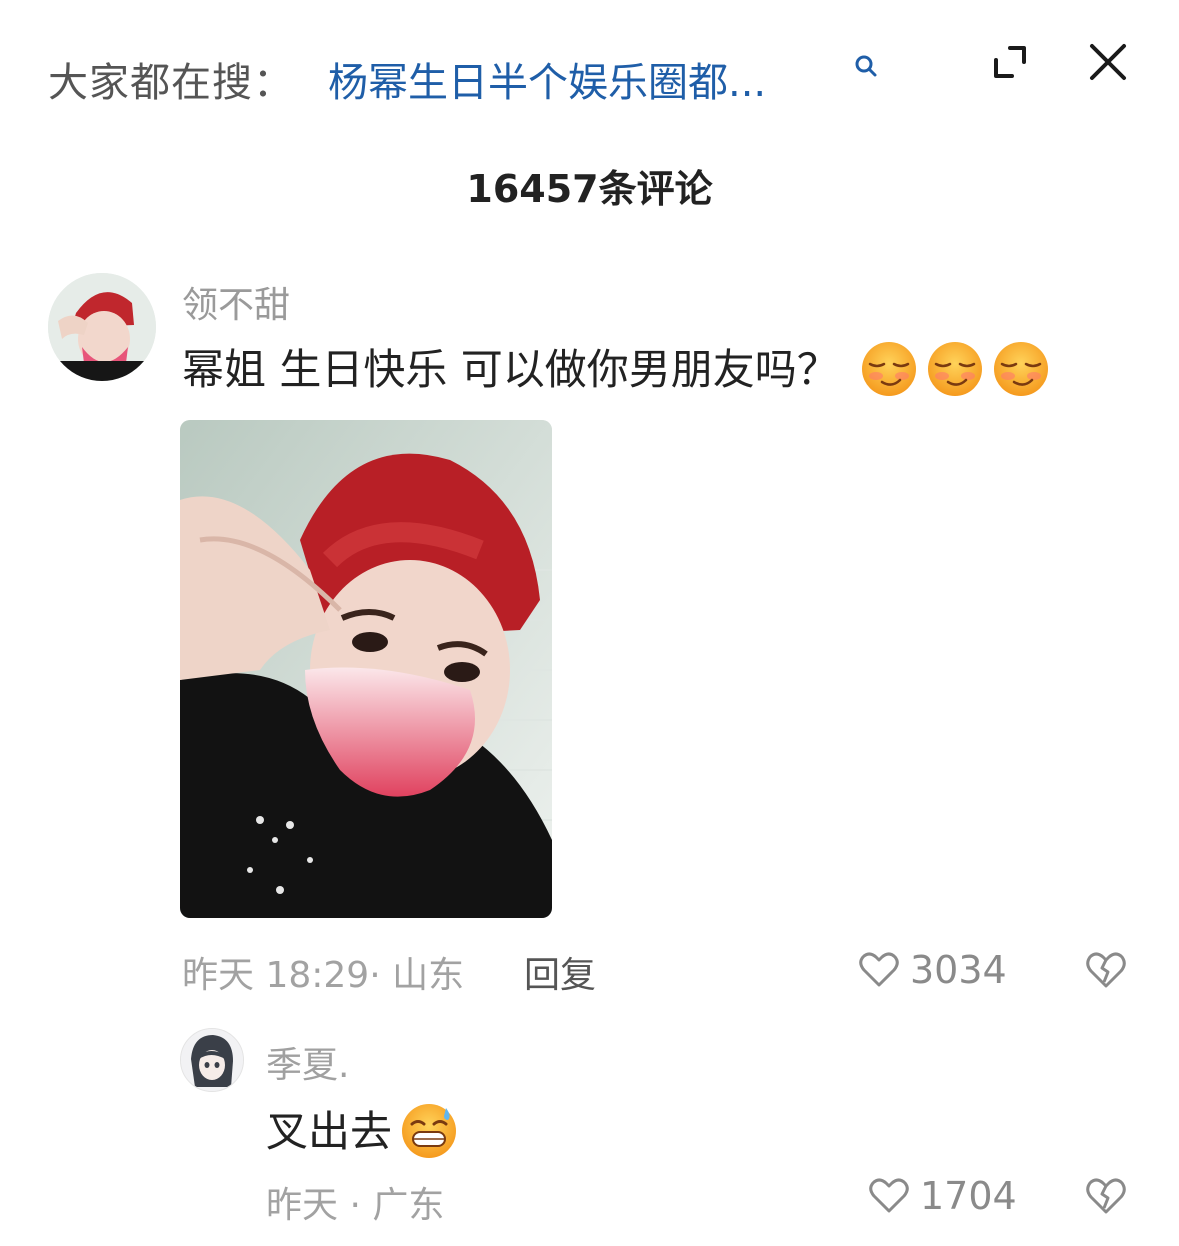 The width and height of the screenshot is (1179, 1246). I want to click on comment-text: 幂姐 生日快乐 可以做你男朋友吗？, so click(616, 367).